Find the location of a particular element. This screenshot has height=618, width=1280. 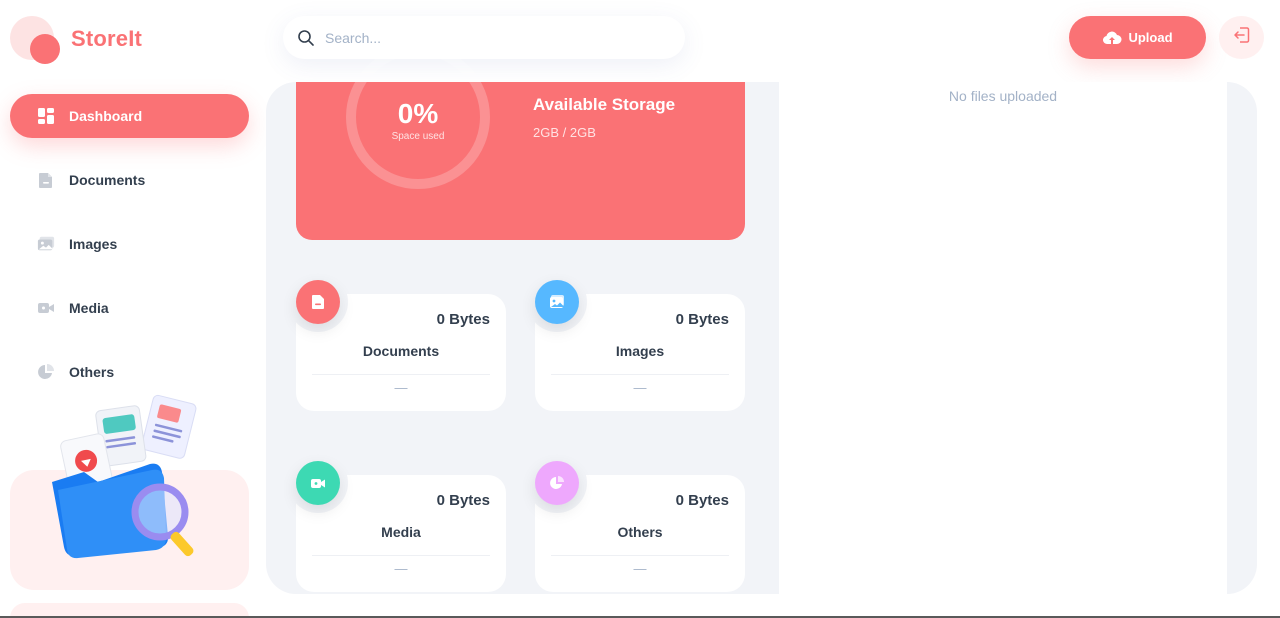

upload-button: Upload is located at coordinates (1137, 37).